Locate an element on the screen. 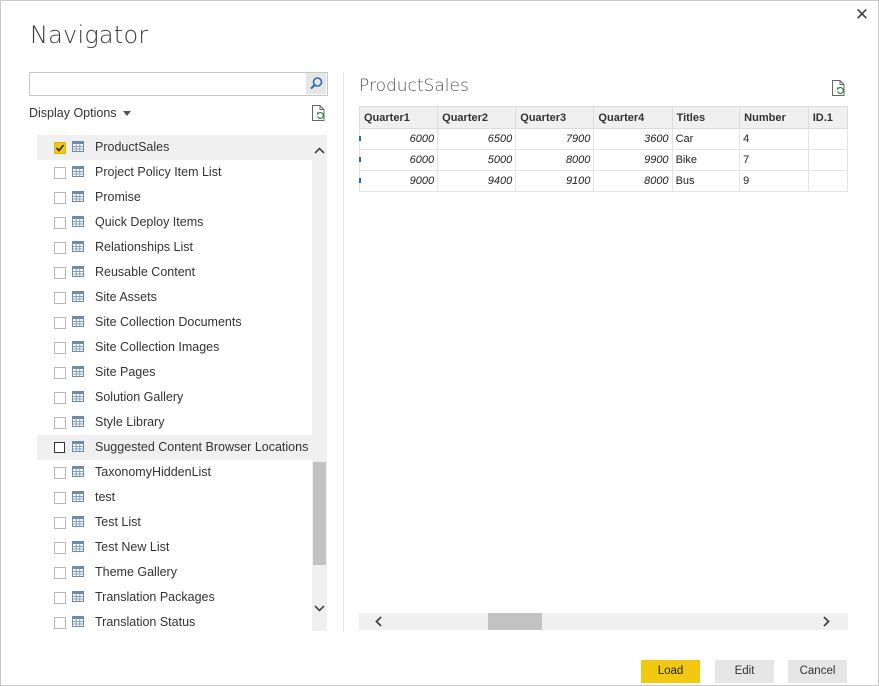 Image resolution: width=879 pixels, height=686 pixels. chevron-right-icon is located at coordinates (826, 621).